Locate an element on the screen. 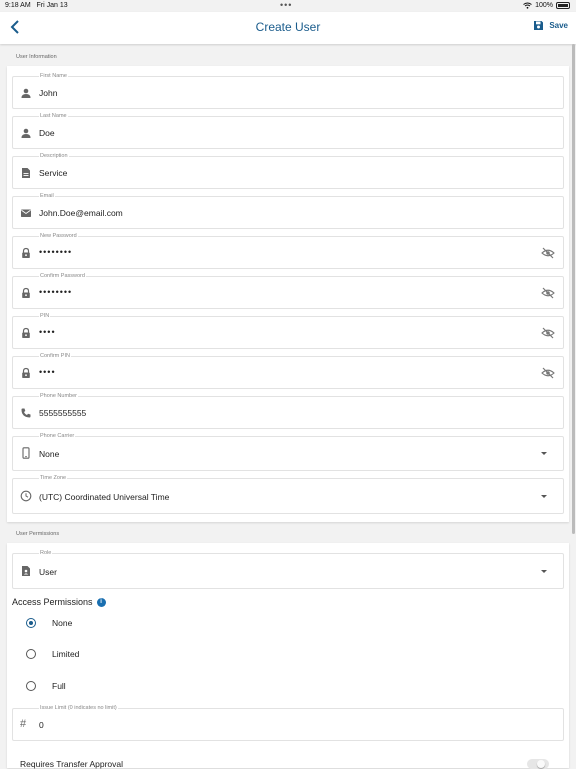 This screenshot has width=576, height=769. phone-carrier-label: Phone Carrier is located at coordinates (57, 436).